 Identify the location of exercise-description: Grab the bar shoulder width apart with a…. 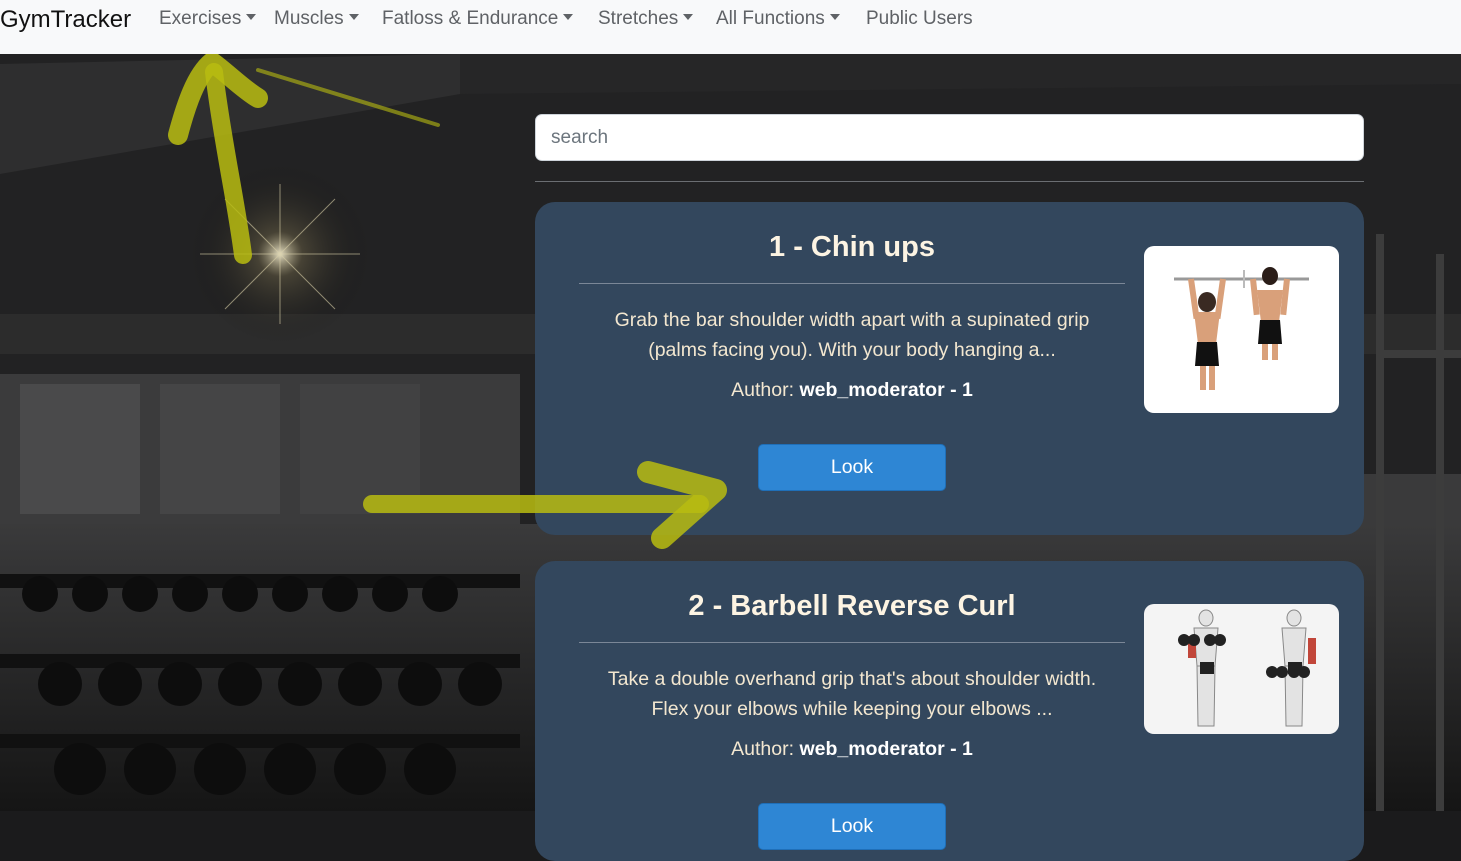
(852, 335).